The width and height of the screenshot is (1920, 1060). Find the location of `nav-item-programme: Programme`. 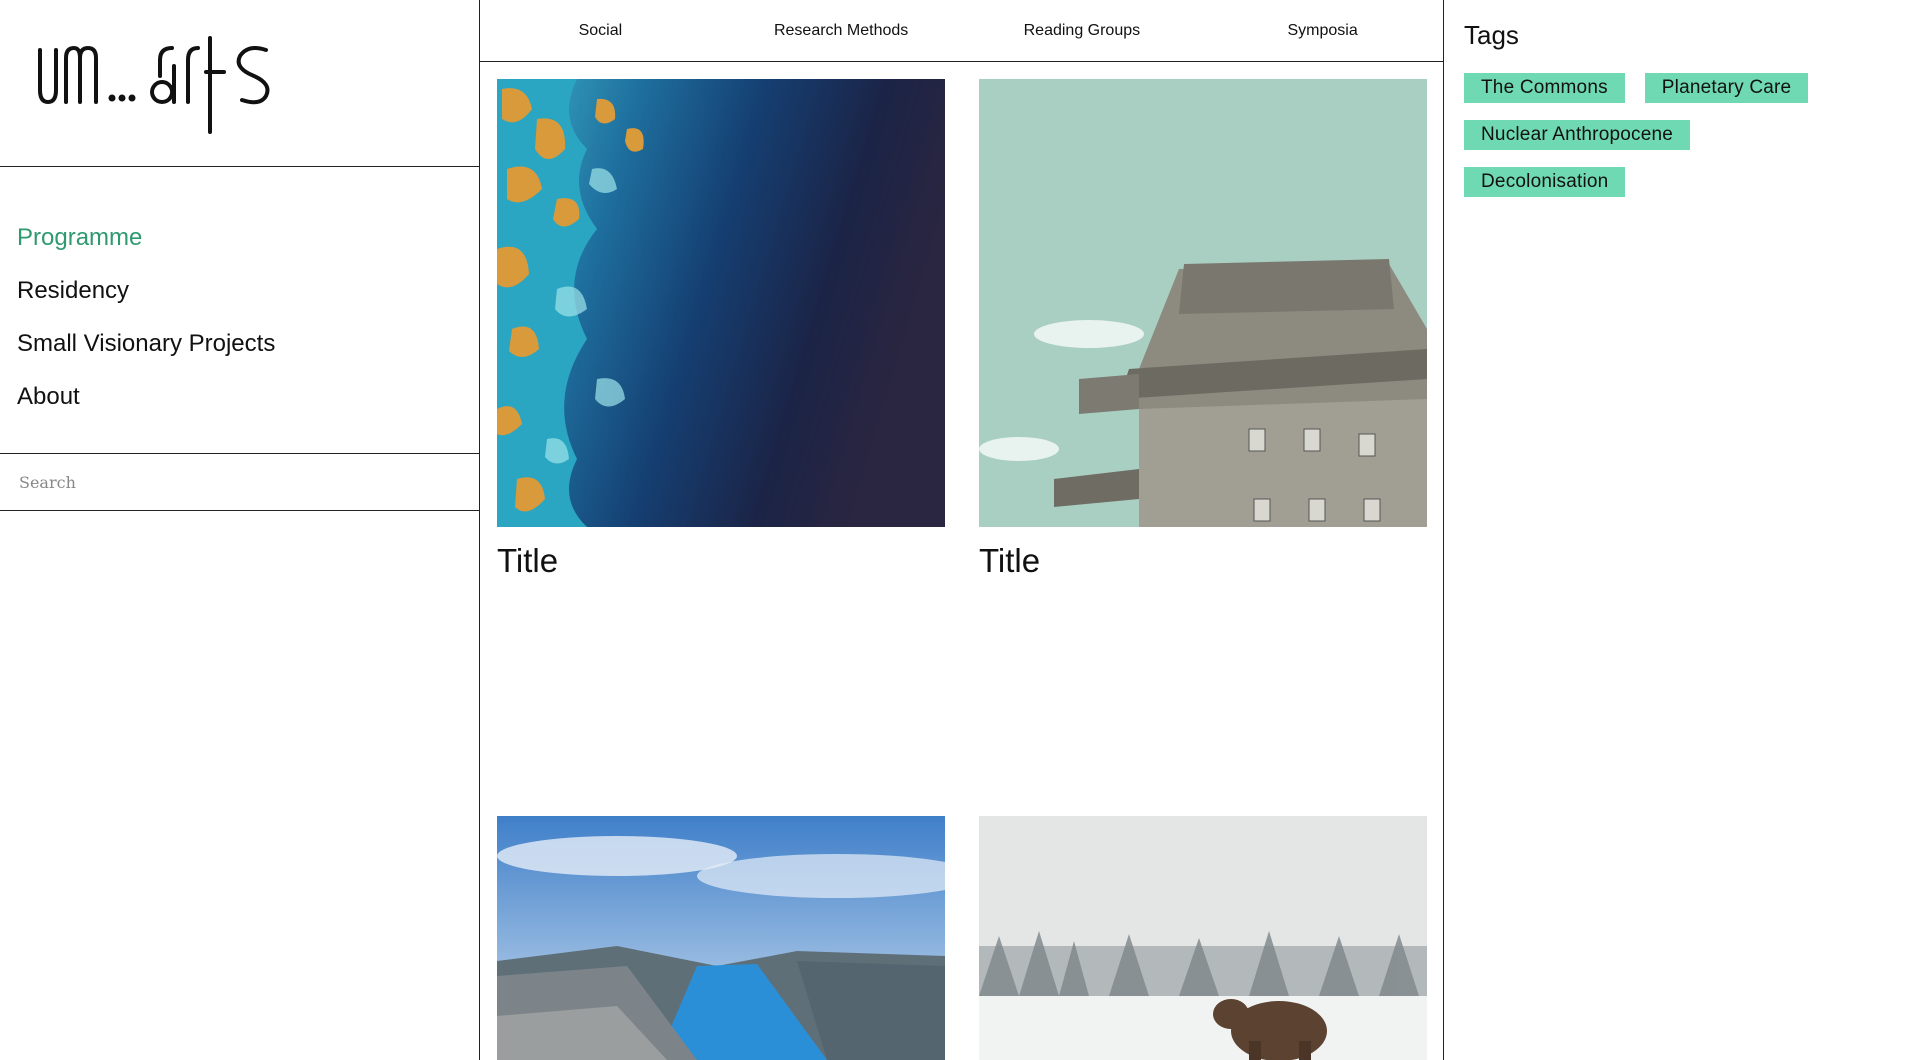

nav-item-programme: Programme is located at coordinates (248, 237).